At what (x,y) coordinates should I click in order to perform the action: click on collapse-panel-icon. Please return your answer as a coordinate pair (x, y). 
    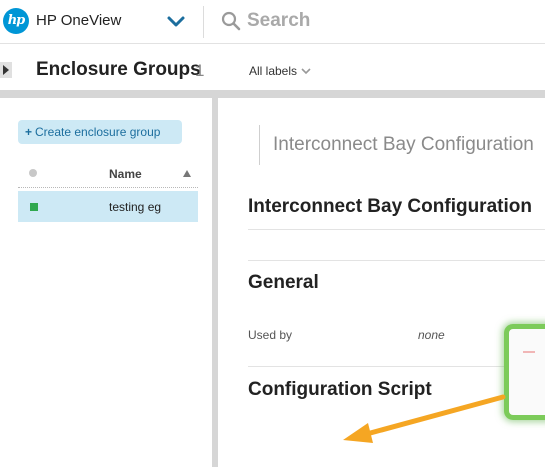
    Looking at the image, I should click on (6, 70).